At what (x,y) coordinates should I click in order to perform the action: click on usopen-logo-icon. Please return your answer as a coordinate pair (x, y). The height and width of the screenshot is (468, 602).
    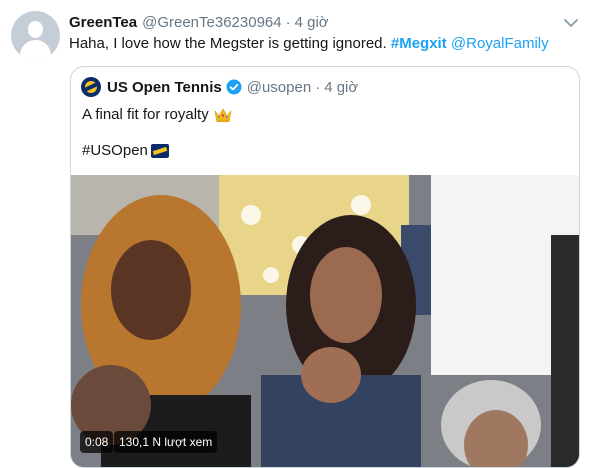
    Looking at the image, I should click on (91, 87).